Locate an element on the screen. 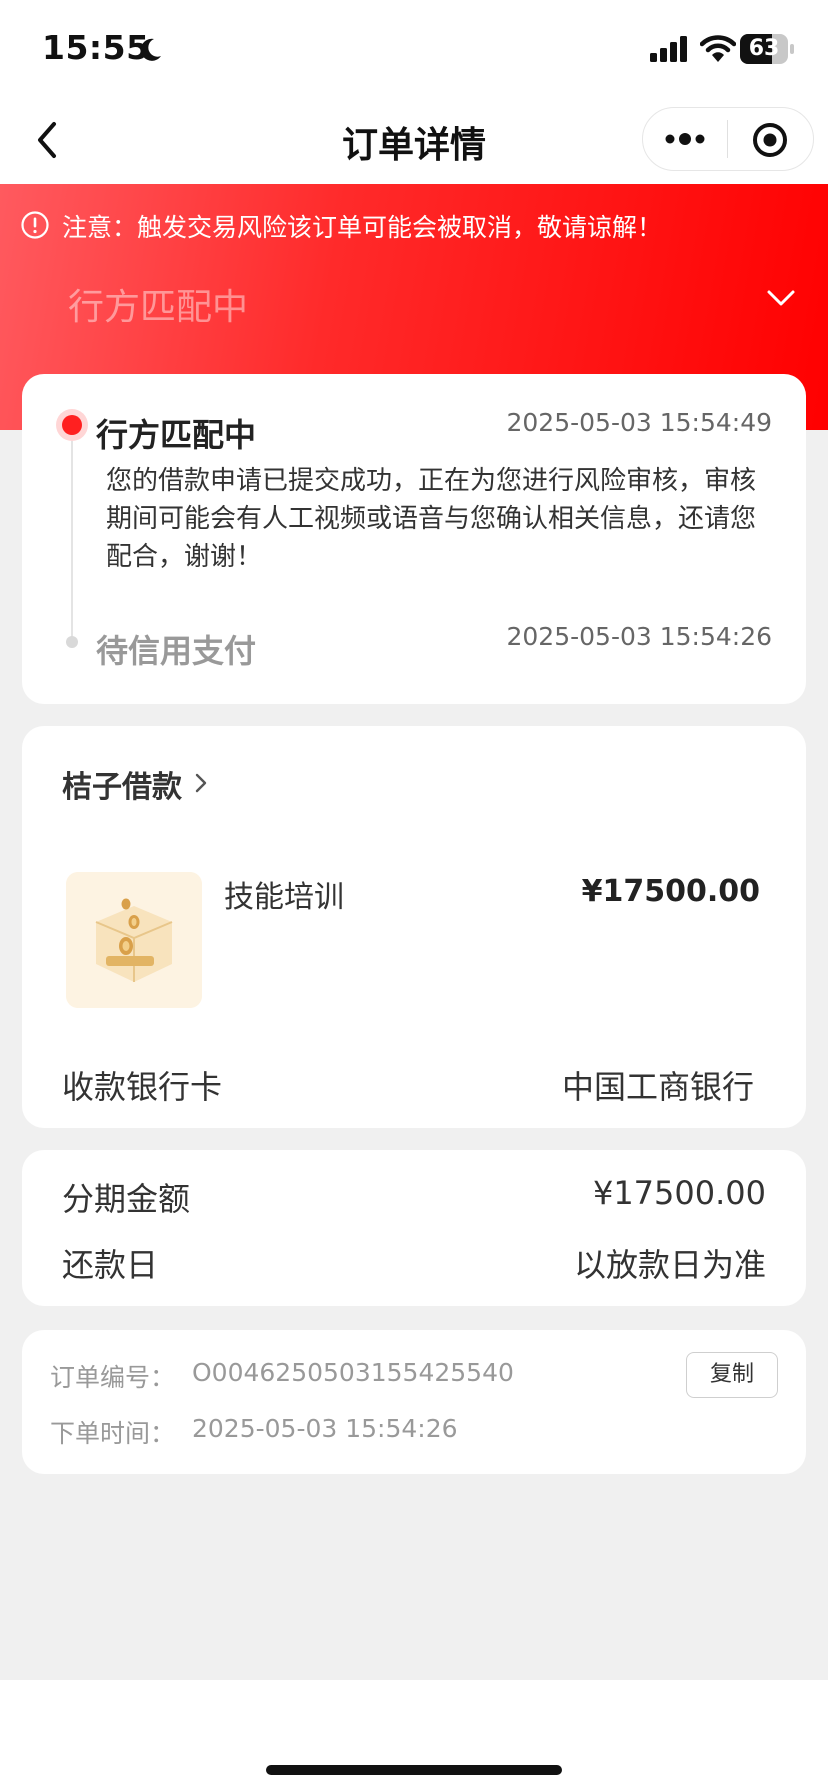 The height and width of the screenshot is (1792, 828). installment-amount-value: ¥17500.00 is located at coordinates (679, 1193).